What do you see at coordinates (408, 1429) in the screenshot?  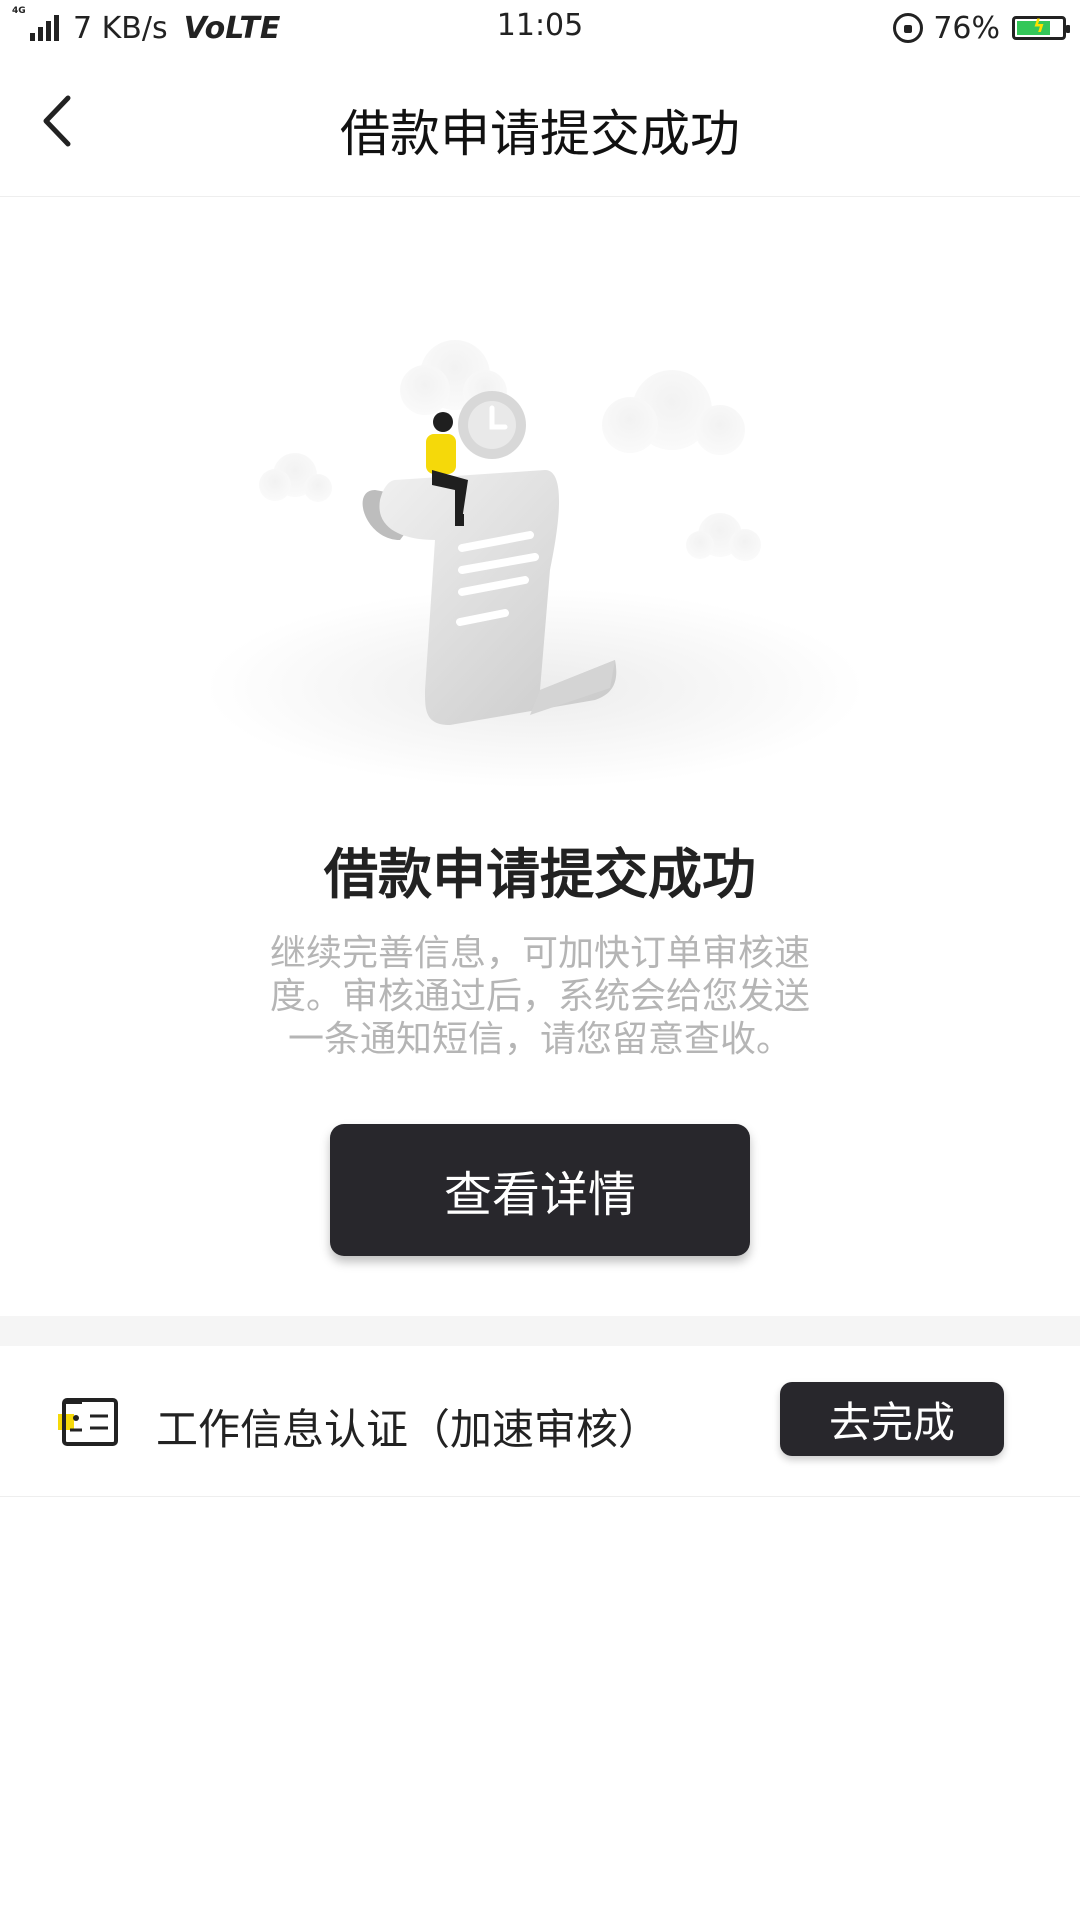 I see `task-label: 工作信息认证（加速审核）` at bounding box center [408, 1429].